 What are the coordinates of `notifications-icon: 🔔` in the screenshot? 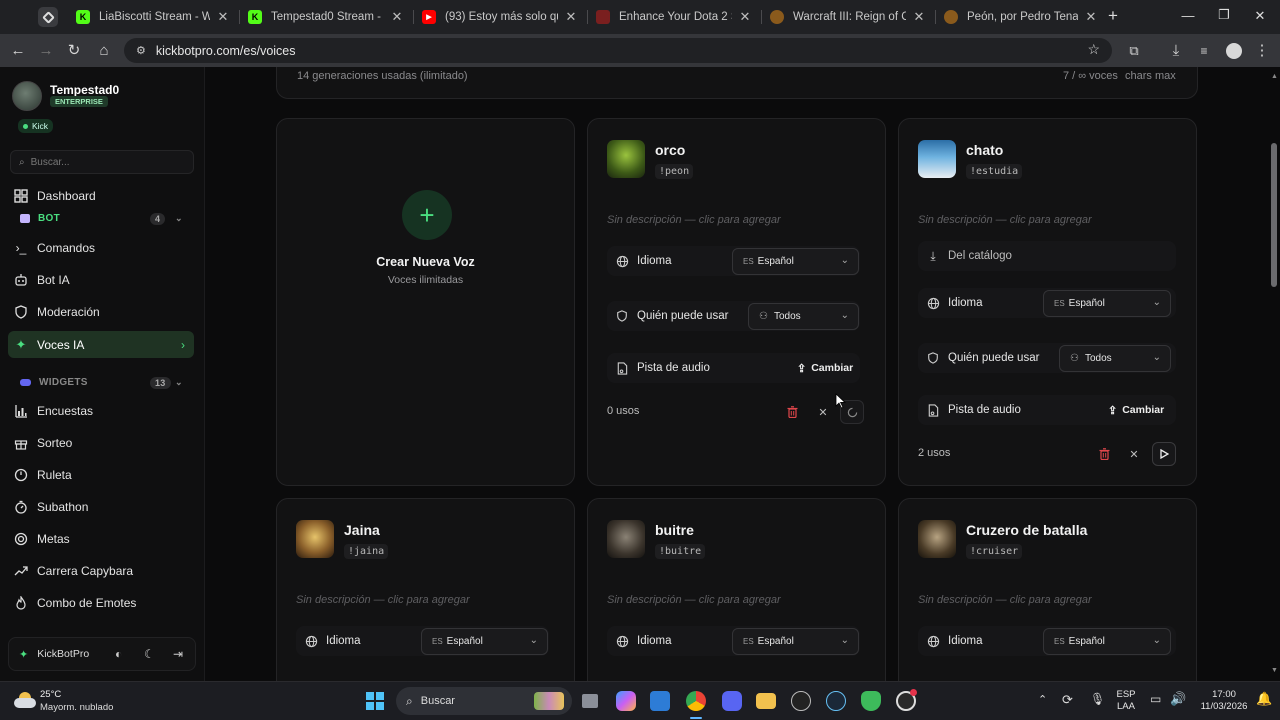 It's located at (1264, 699).